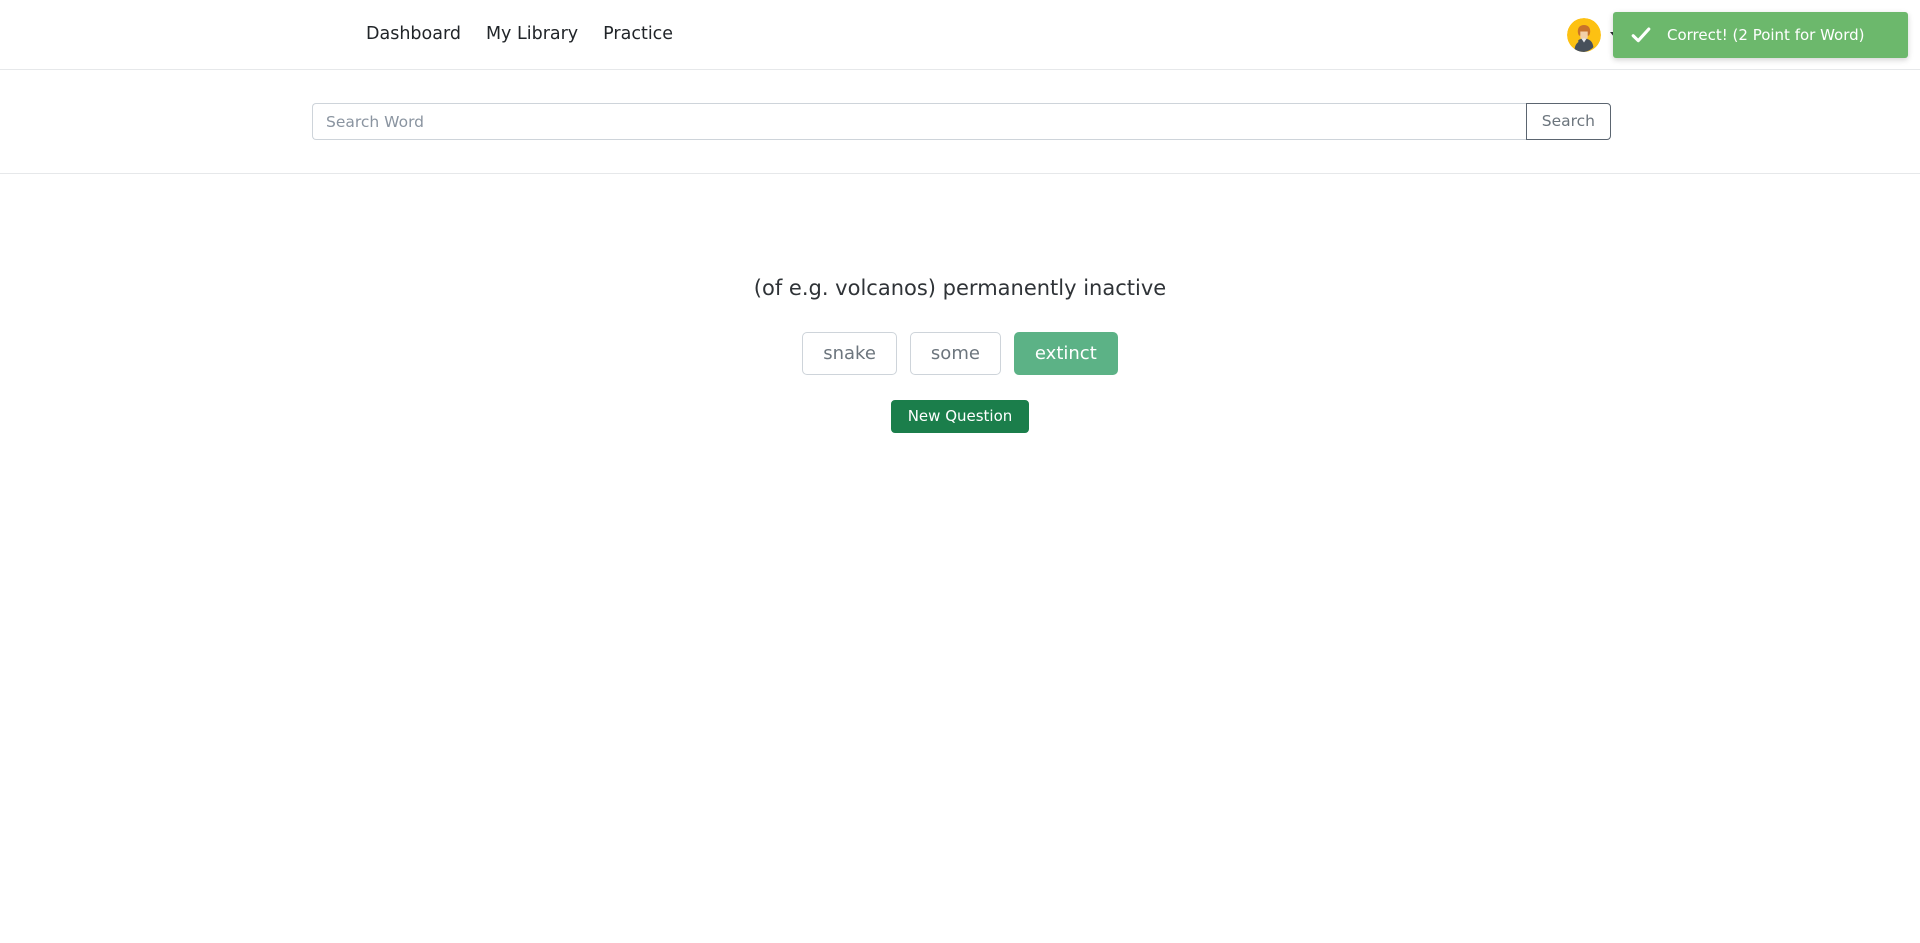 The width and height of the screenshot is (1920, 943). I want to click on answer-choice-extinct: extinct, so click(1065, 354).